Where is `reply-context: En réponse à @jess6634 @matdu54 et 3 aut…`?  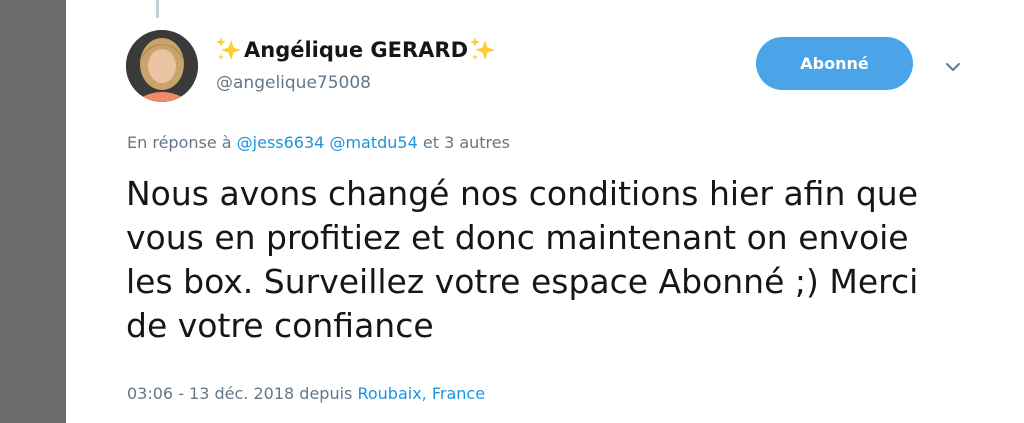
reply-context: En réponse à @jess6634 @matdu54 et 3 aut… is located at coordinates (318, 142).